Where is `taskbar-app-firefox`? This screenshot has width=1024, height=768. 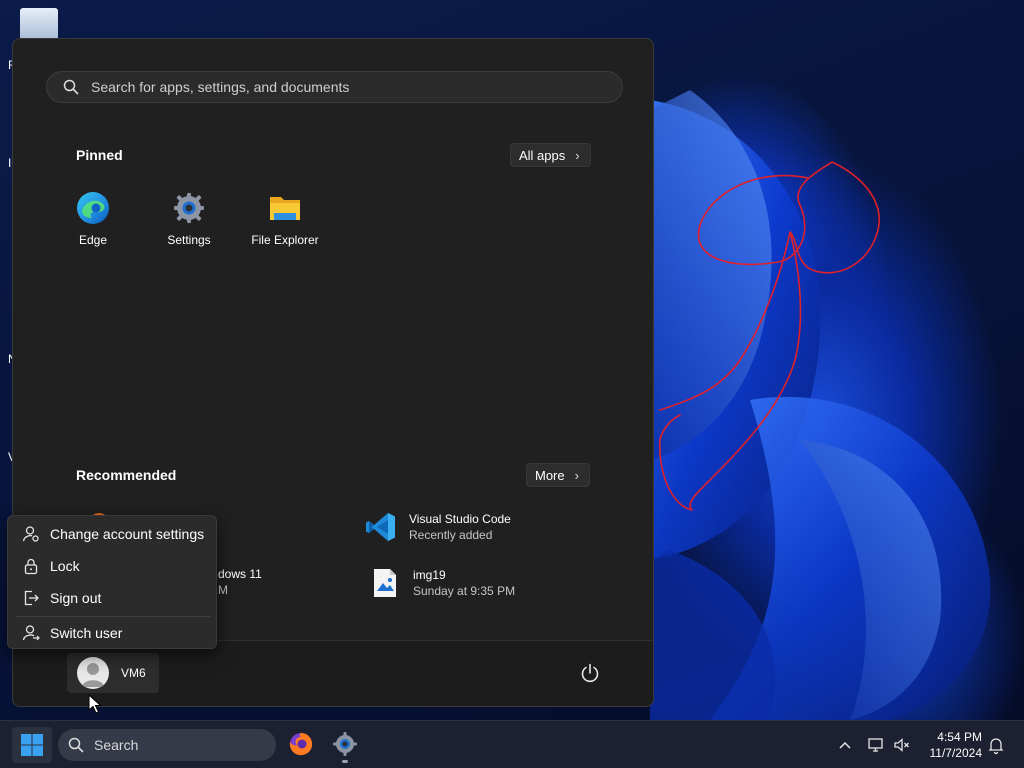
taskbar-app-firefox is located at coordinates (301, 744).